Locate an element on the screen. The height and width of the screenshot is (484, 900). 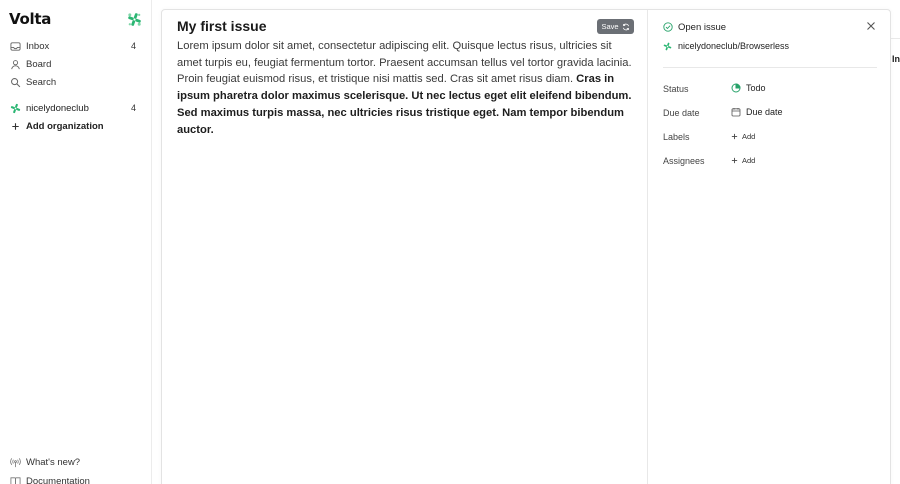
status-label: Status is located at coordinates (676, 89).